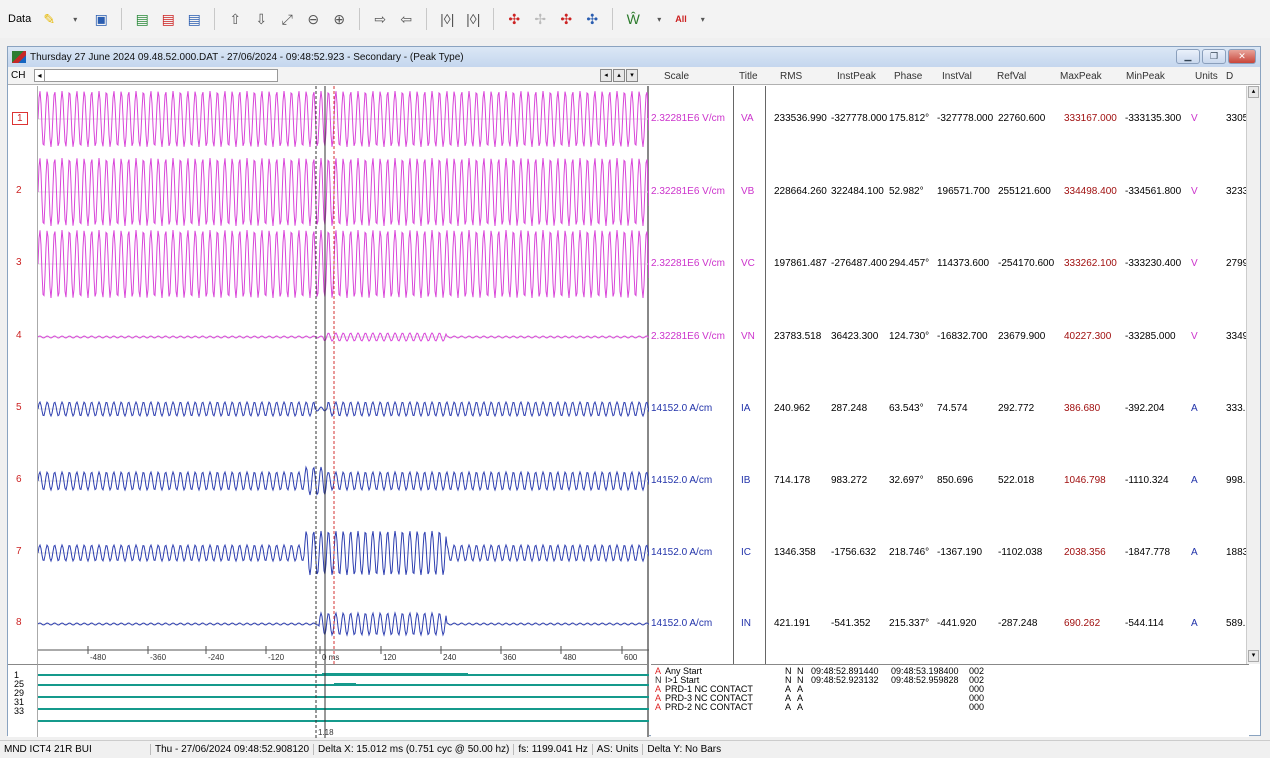 This screenshot has width=1270, height=758. What do you see at coordinates (168, 19) in the screenshot?
I see `export-red-icon: ▤` at bounding box center [168, 19].